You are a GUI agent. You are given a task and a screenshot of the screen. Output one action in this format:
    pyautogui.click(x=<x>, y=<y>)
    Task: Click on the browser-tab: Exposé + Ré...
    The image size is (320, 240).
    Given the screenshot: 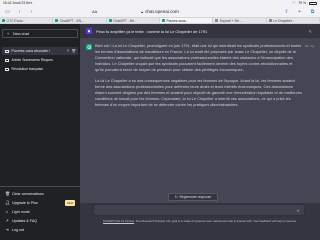 What is the action you would take?
    pyautogui.click(x=240, y=20)
    